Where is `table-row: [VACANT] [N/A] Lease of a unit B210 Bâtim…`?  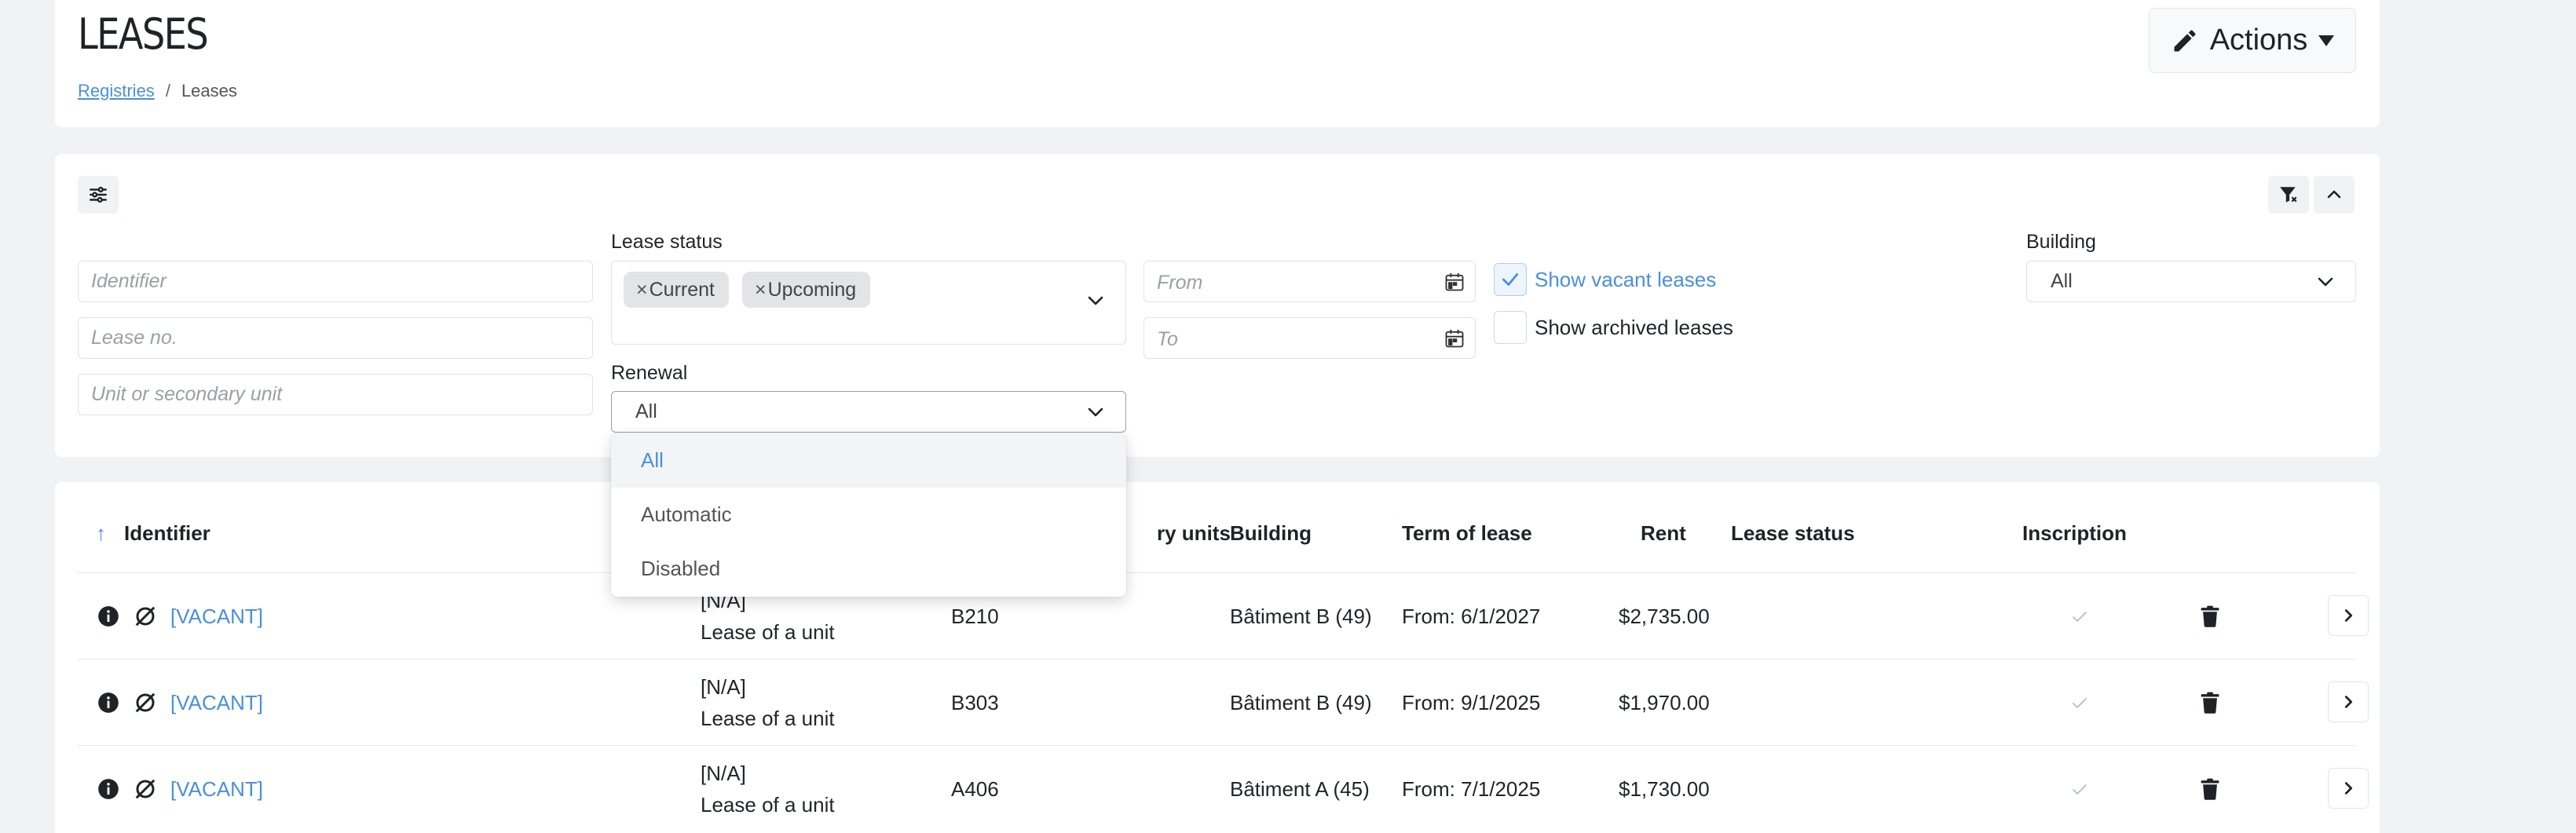 table-row: [VACANT] [N/A] Lease of a unit B210 Bâtim… is located at coordinates (1223, 615).